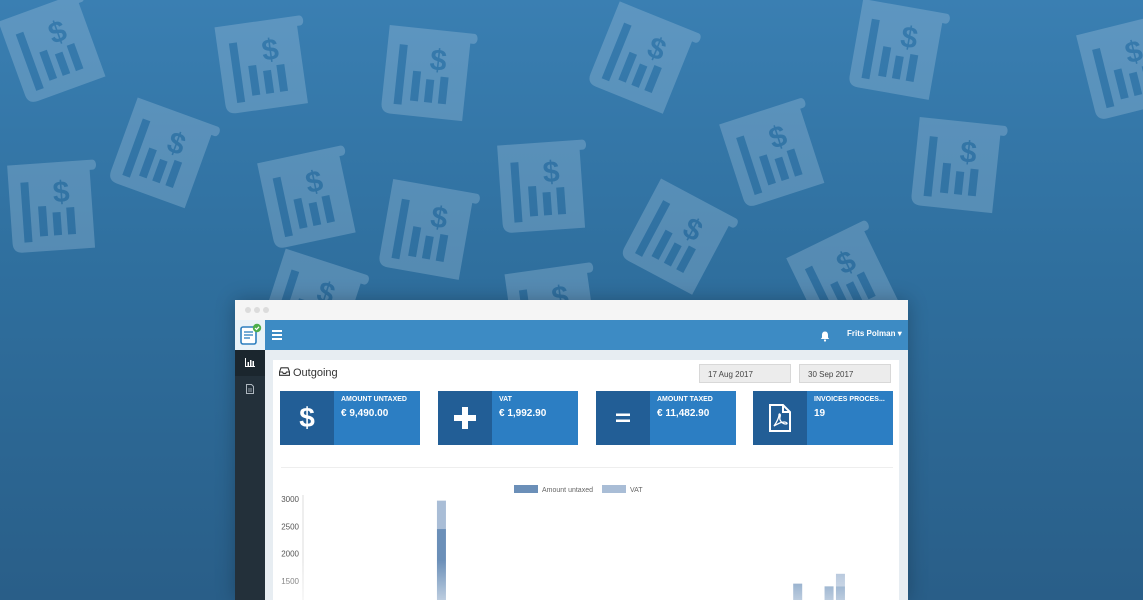 This screenshot has height=600, width=1143. What do you see at coordinates (683, 413) in the screenshot?
I see `card-value: € 11,482.90` at bounding box center [683, 413].